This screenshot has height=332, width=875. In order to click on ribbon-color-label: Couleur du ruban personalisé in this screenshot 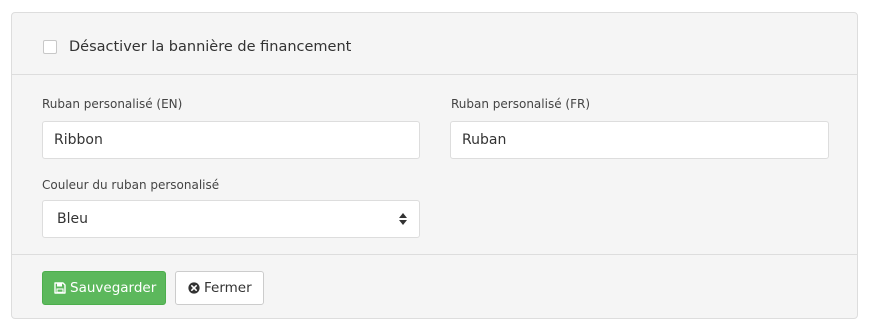, I will do `click(131, 185)`.